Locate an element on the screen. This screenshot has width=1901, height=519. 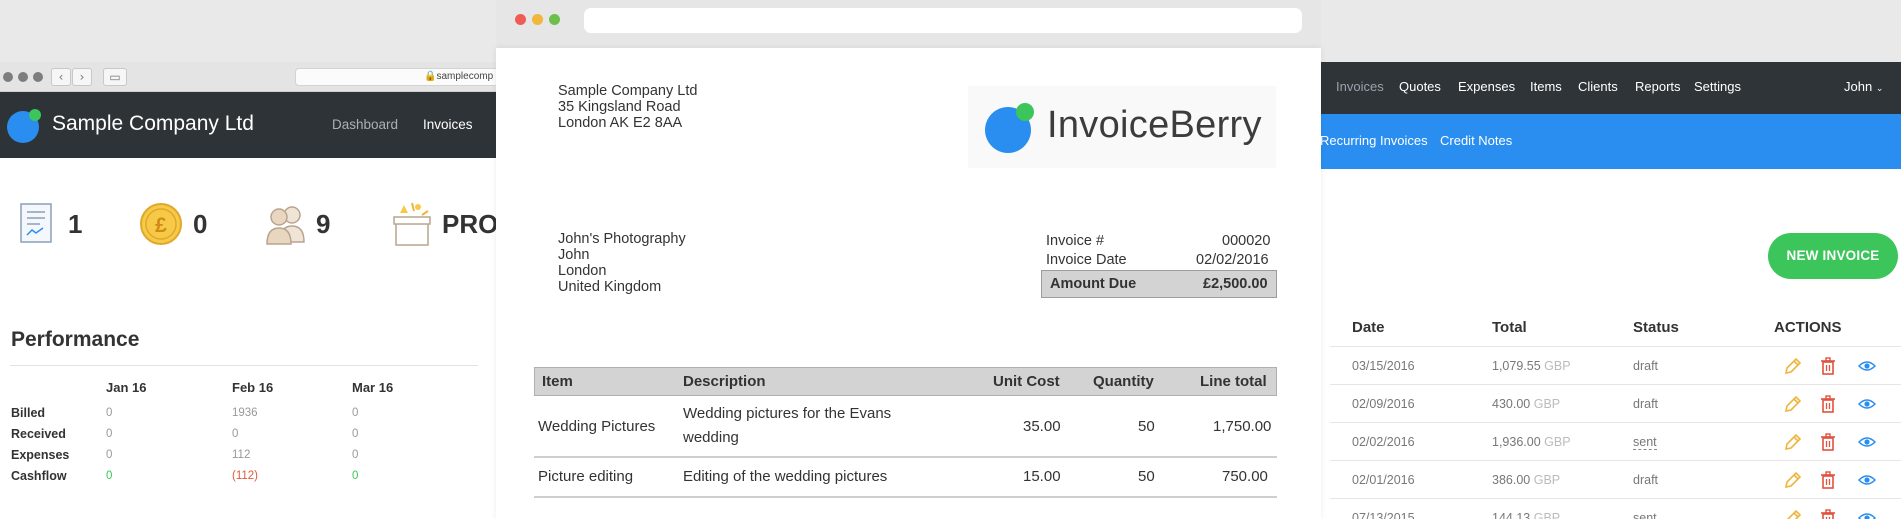
table-row: 02/09/2016 430.00 GBP draft is located at coordinates (1615, 403).